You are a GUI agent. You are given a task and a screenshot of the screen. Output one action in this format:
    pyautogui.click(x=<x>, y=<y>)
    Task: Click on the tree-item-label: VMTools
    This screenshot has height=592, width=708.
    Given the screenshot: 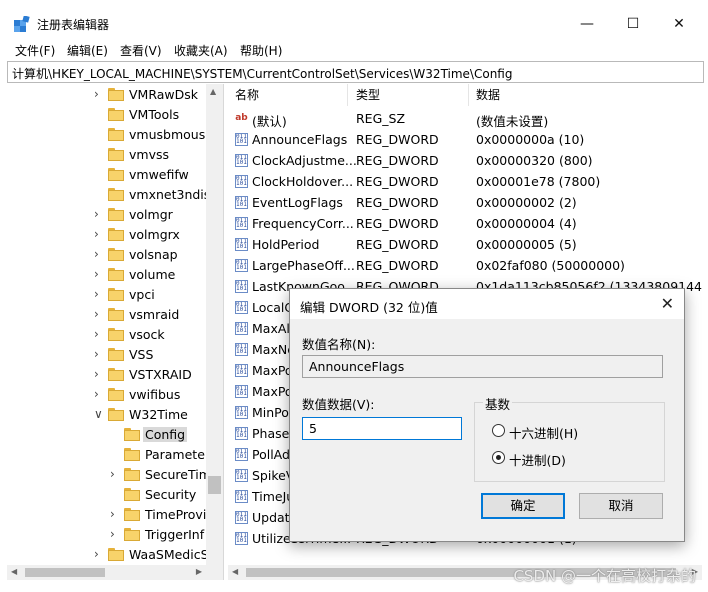 What is the action you would take?
    pyautogui.click(x=154, y=114)
    